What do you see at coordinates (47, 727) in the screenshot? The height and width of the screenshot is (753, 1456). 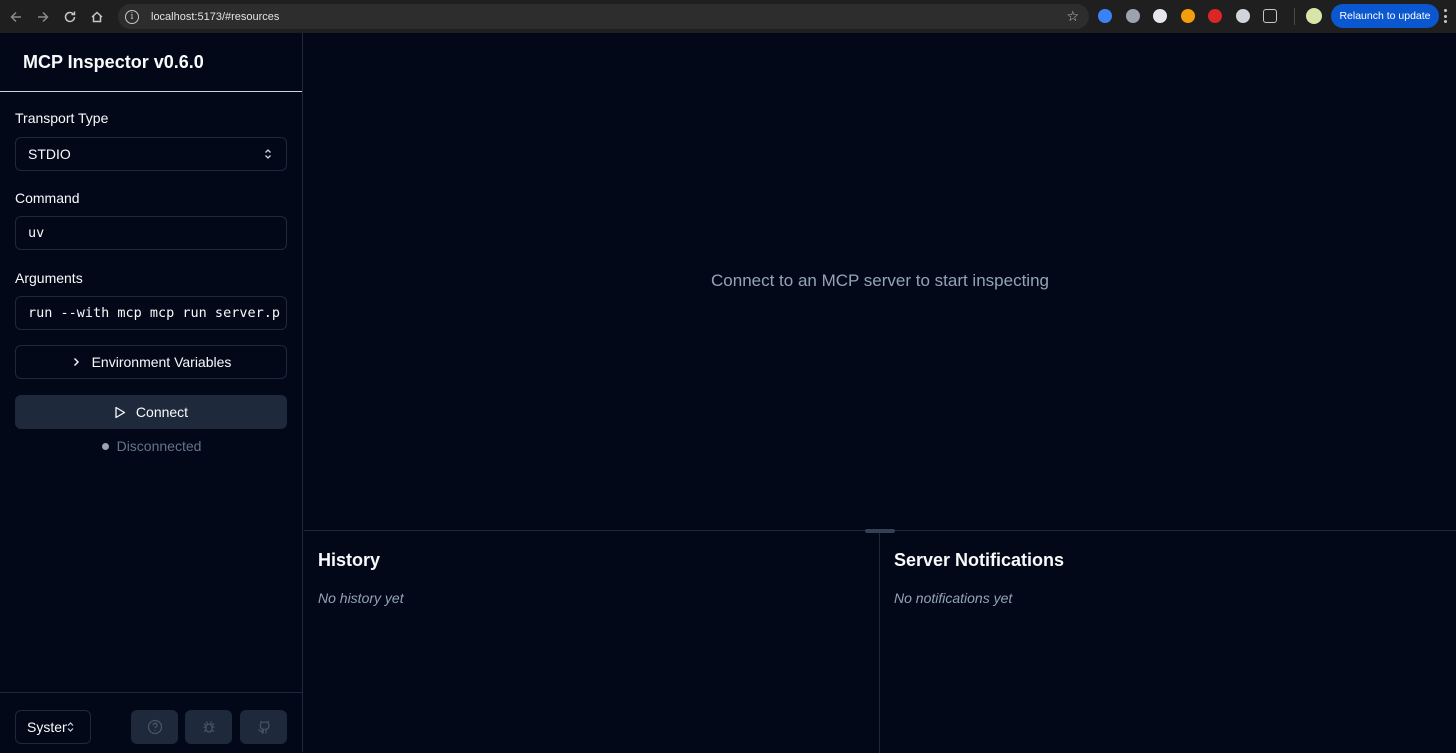 I see `theme-select-value: System` at bounding box center [47, 727].